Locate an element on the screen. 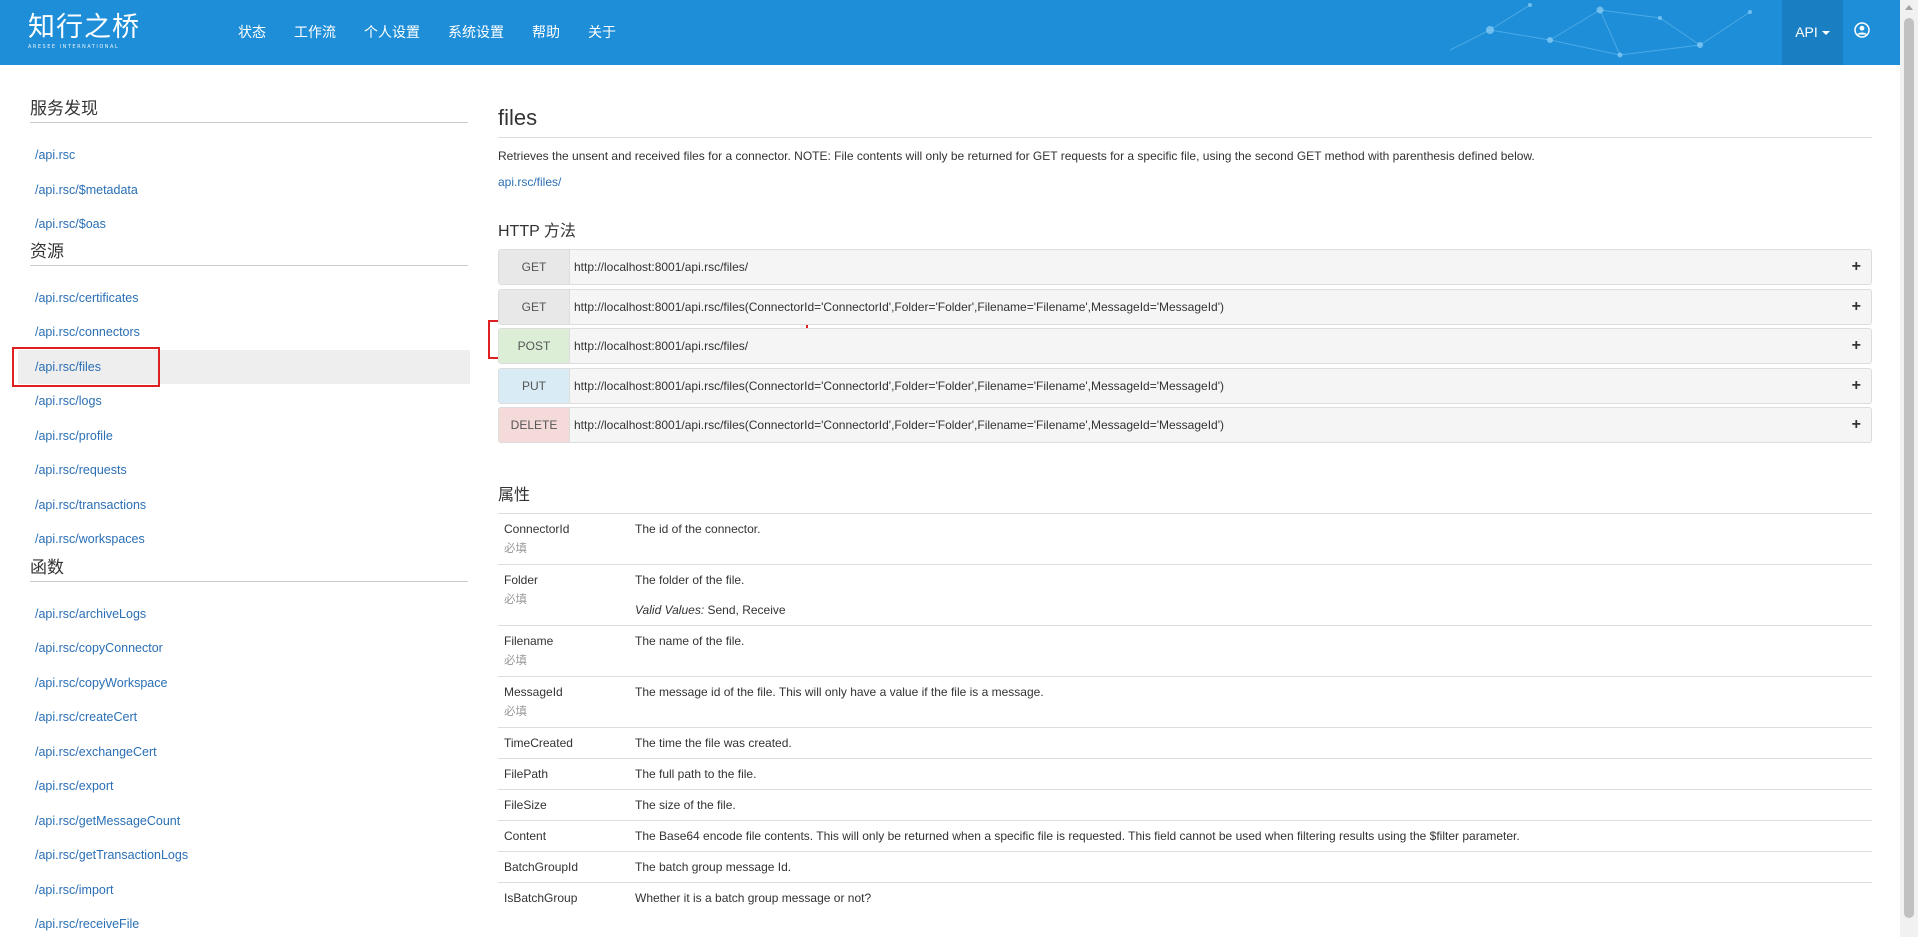 The image size is (1918, 942). prop-name: Filename is located at coordinates (529, 641).